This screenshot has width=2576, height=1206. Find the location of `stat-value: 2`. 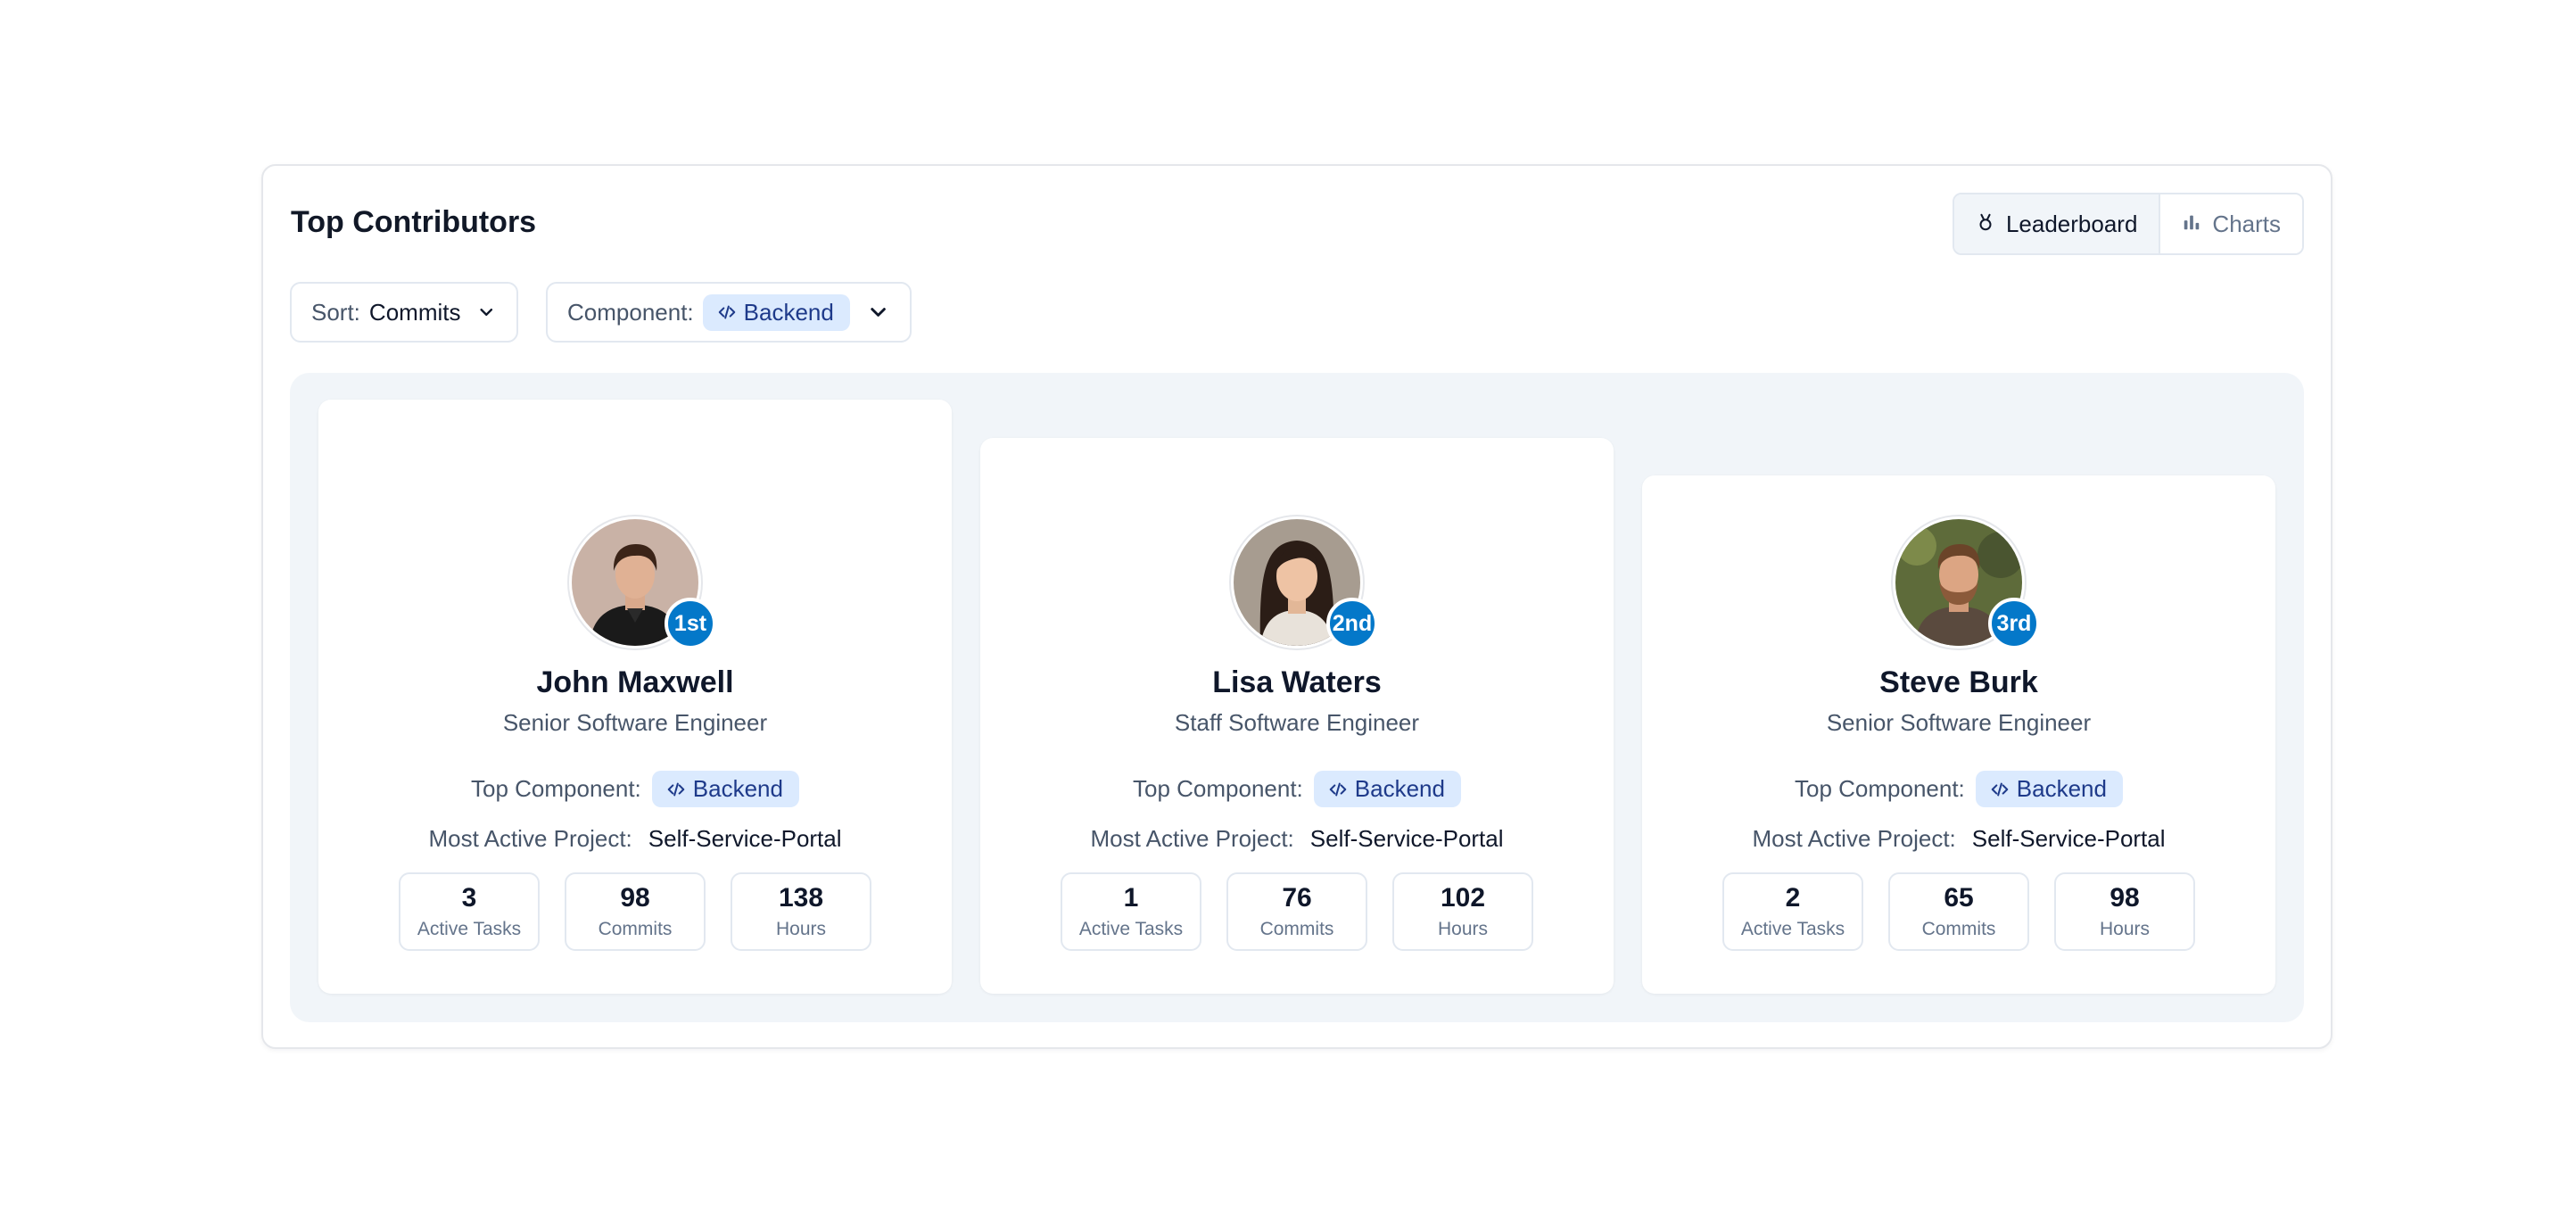

stat-value: 2 is located at coordinates (1793, 898).